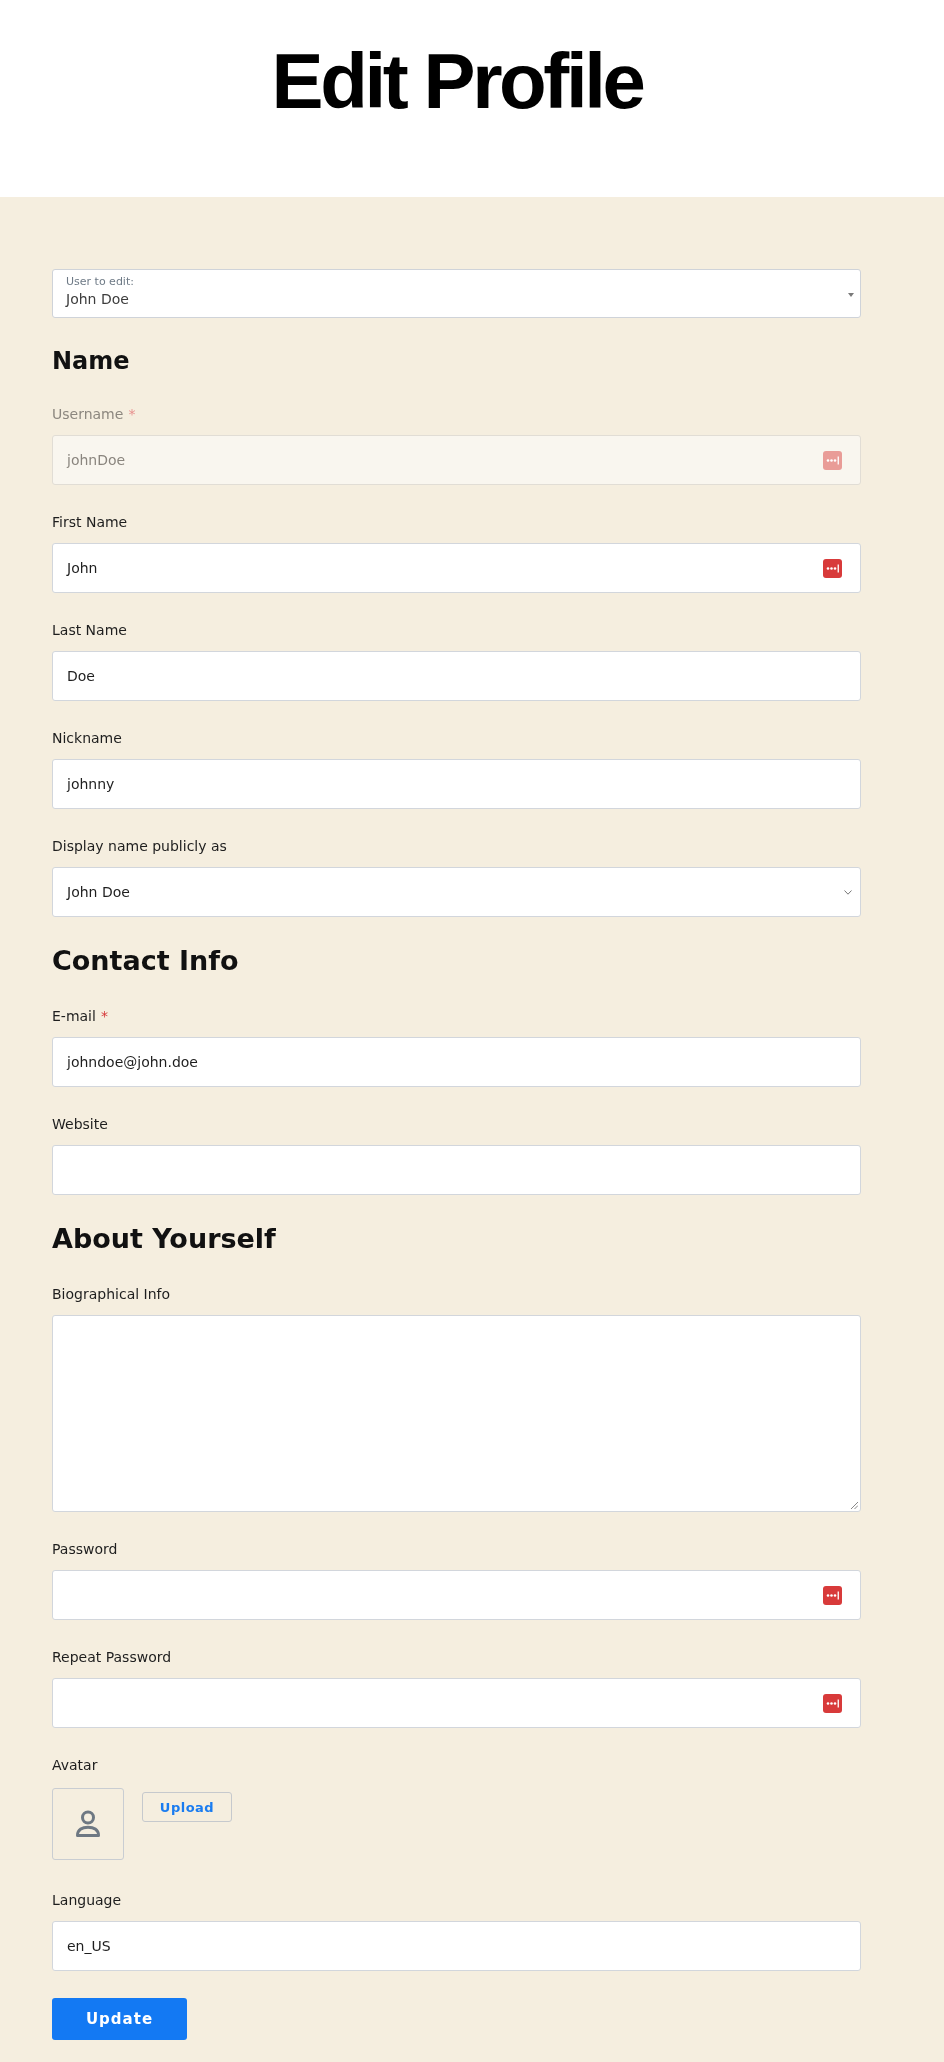 The image size is (944, 2062). Describe the element at coordinates (456, 293) in the screenshot. I see `user-select: User to edit: John Doe` at that location.